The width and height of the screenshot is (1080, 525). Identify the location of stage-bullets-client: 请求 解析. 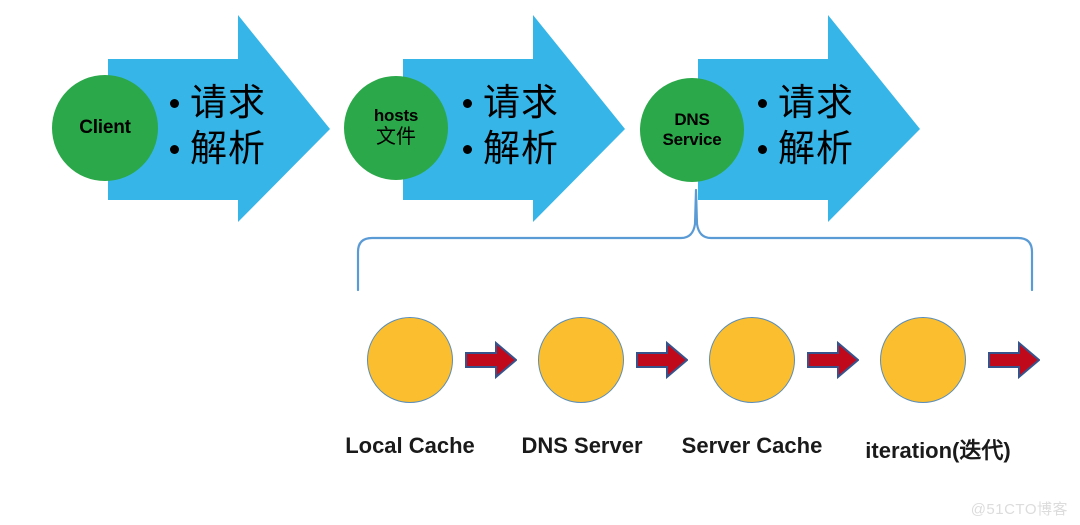
(218, 126).